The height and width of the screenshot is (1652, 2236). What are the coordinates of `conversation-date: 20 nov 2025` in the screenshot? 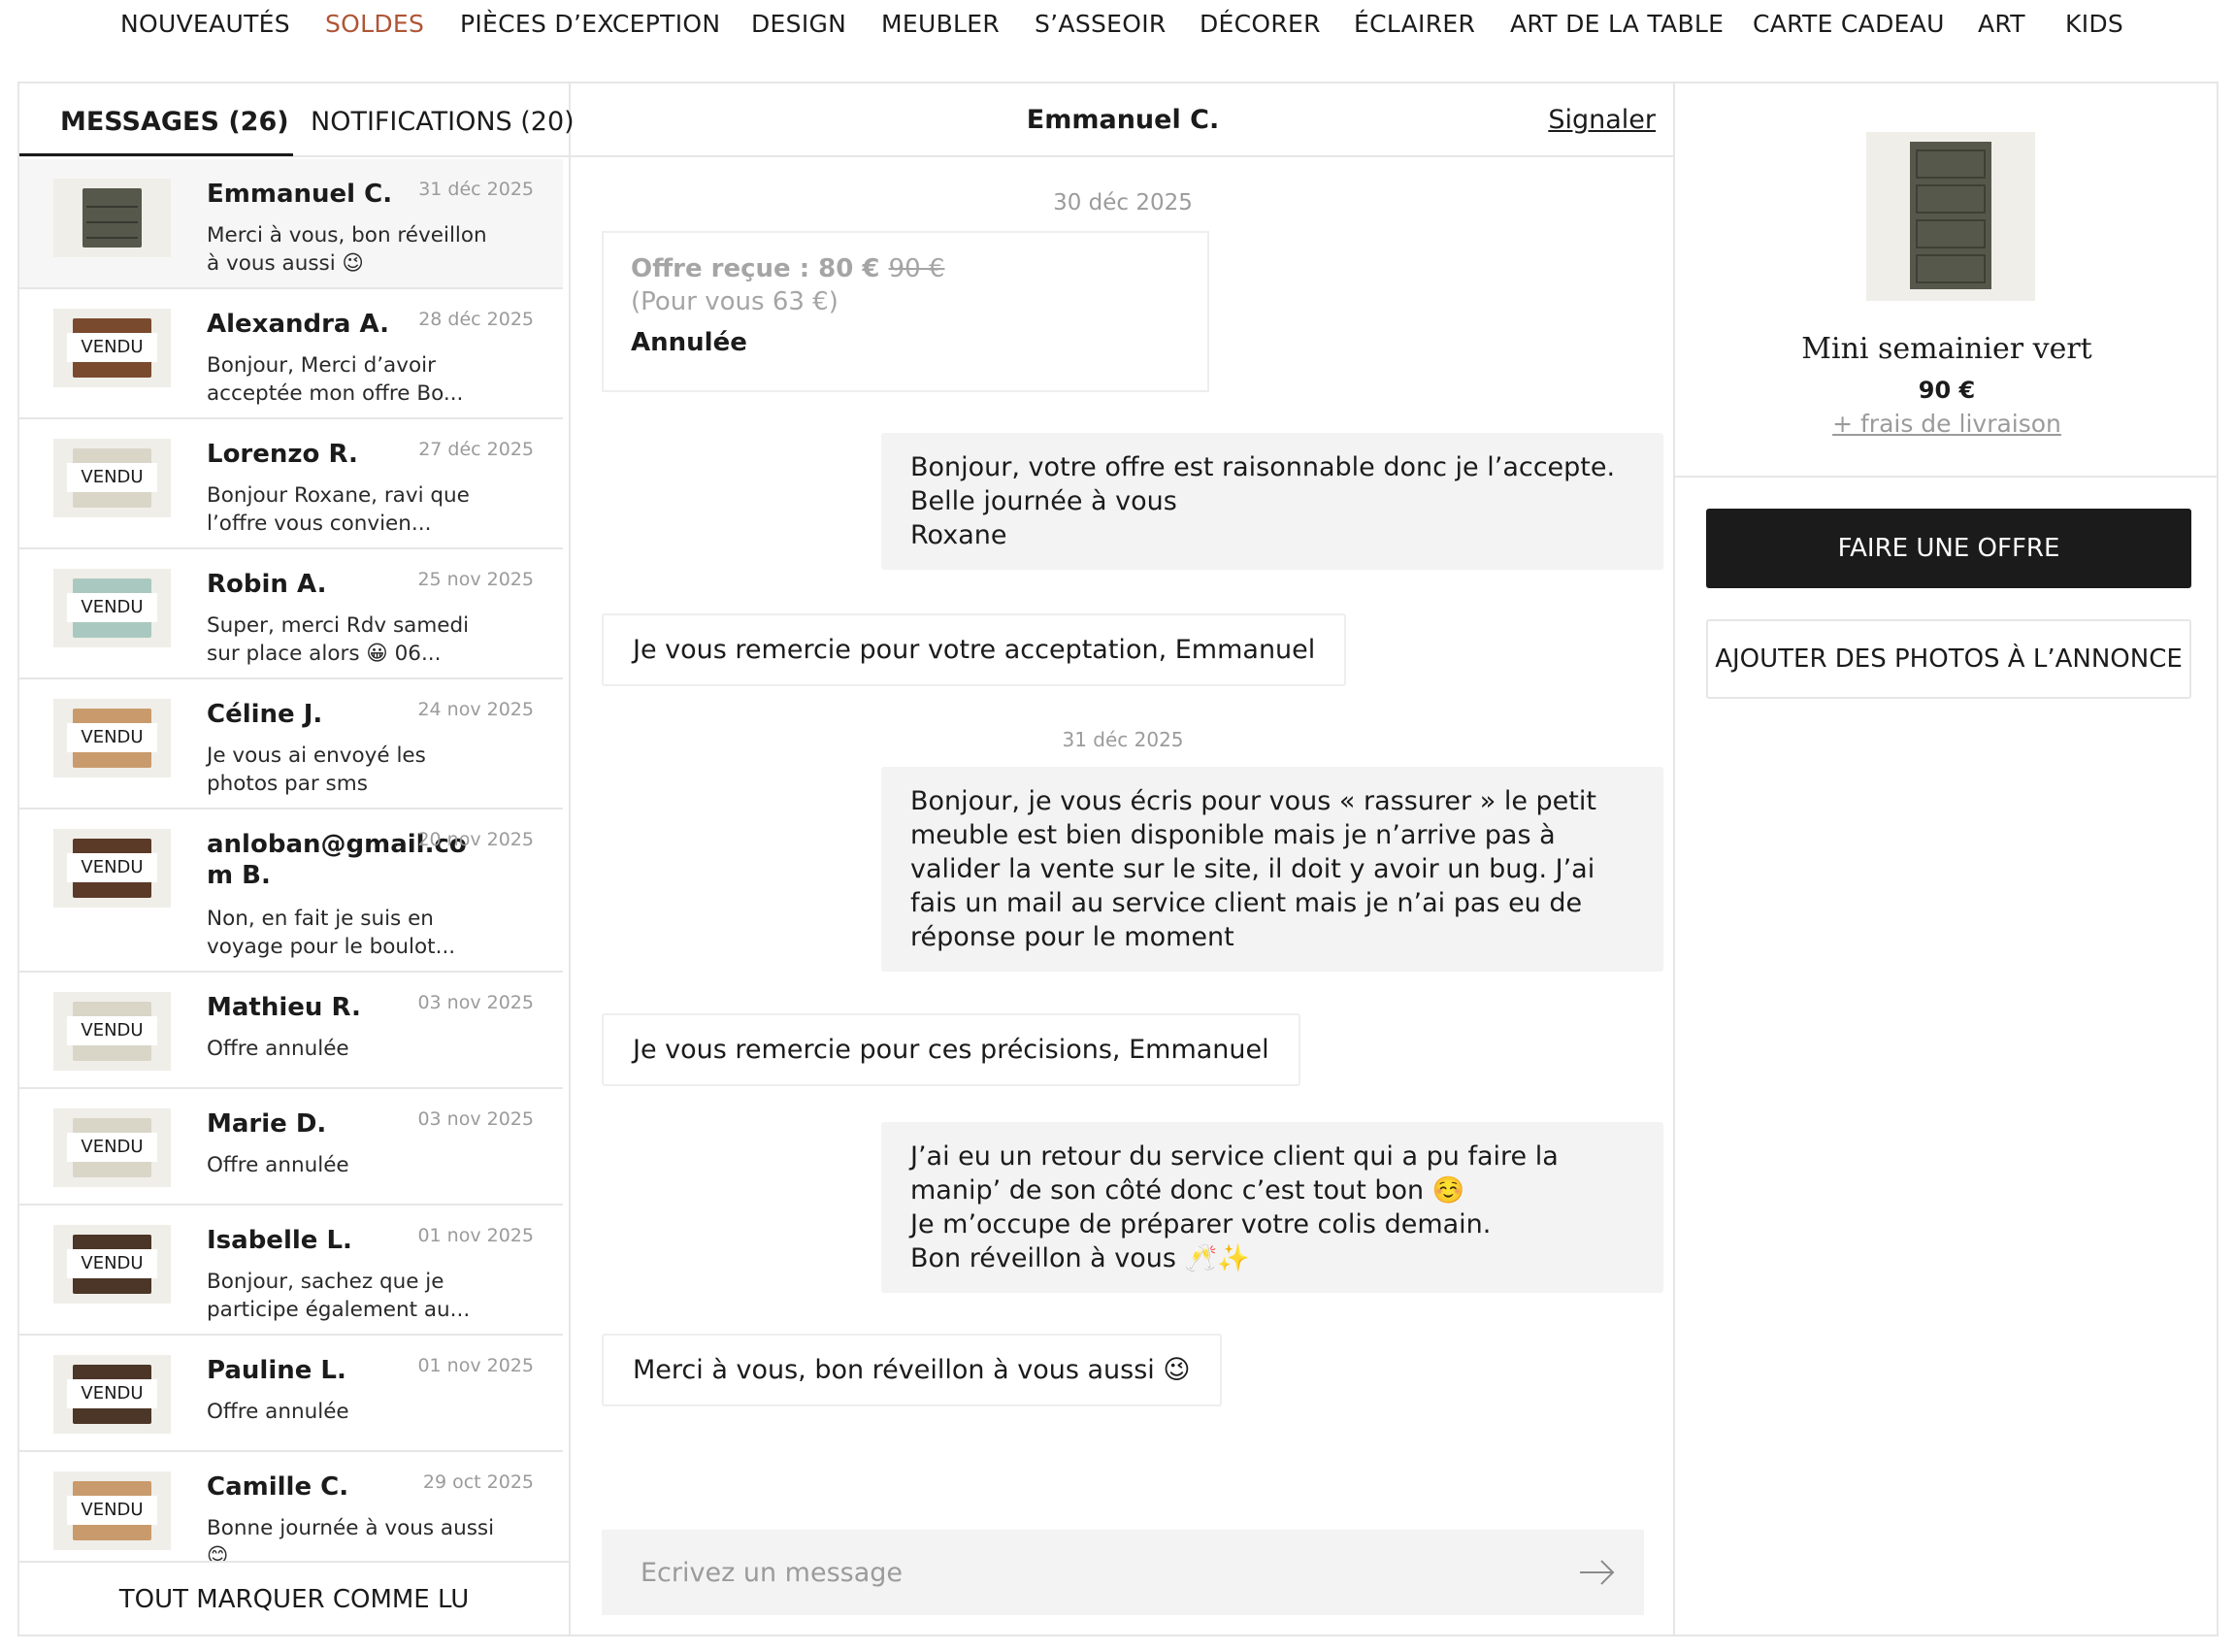 It's located at (476, 839).